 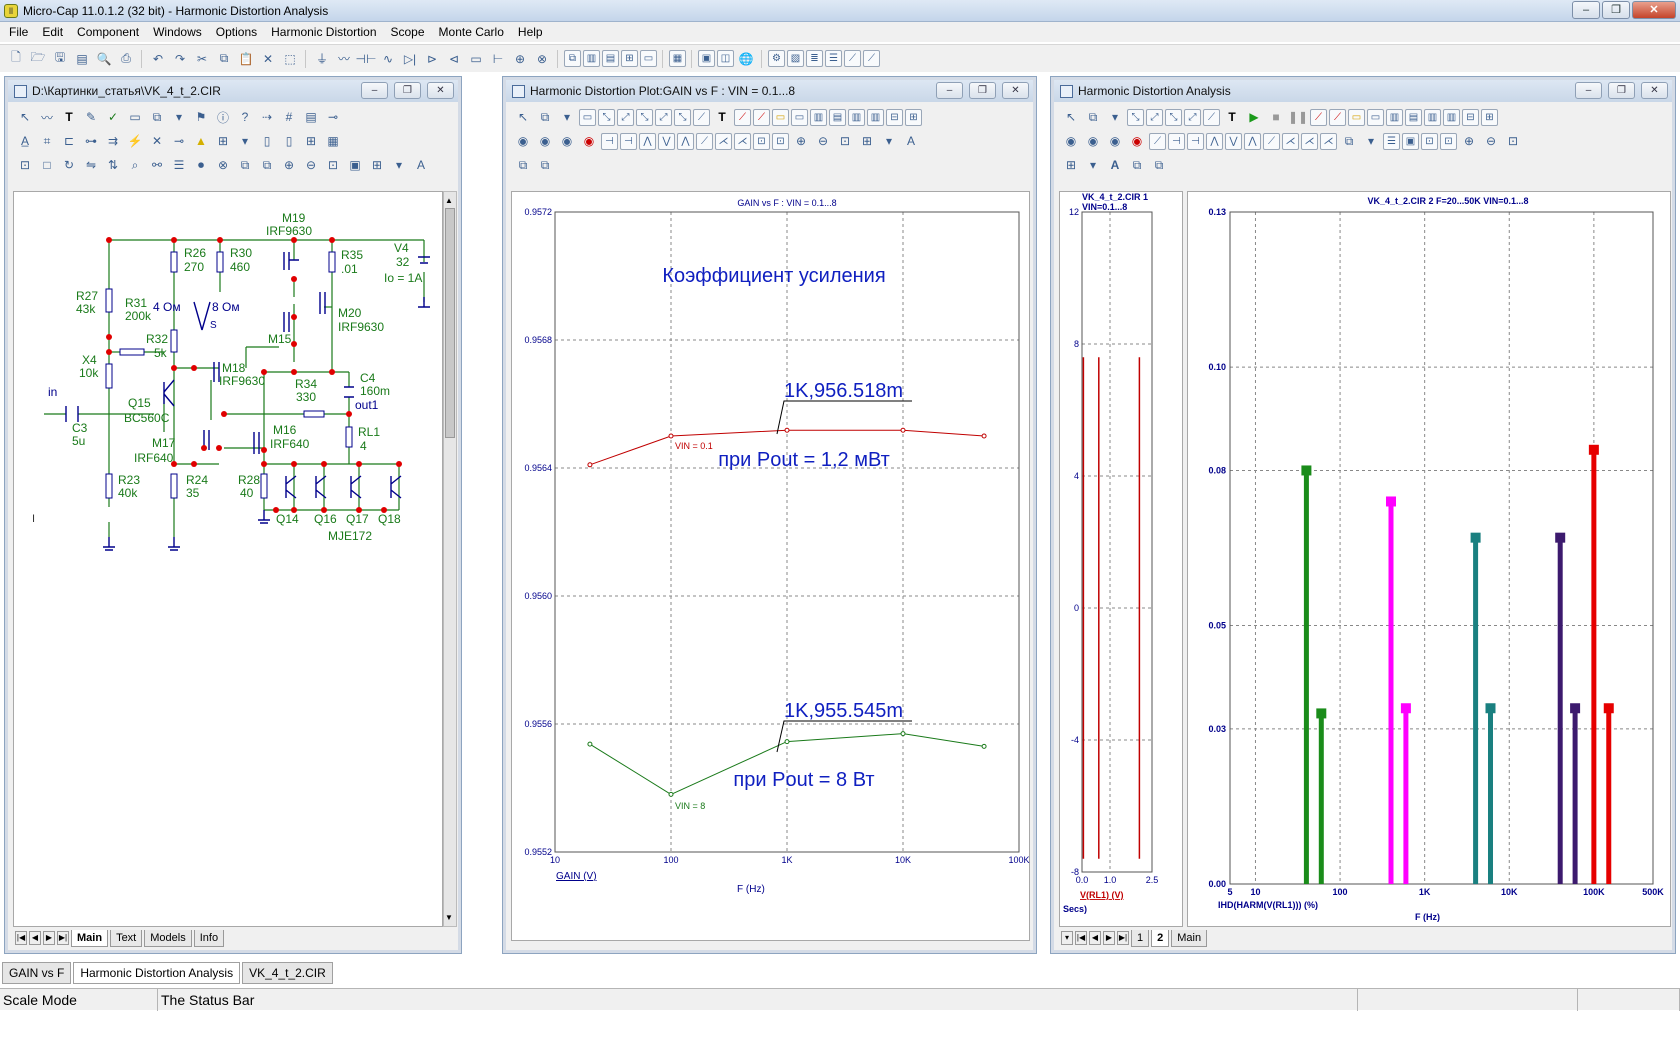 I want to click on minimize-button: –, so click(x=1586, y=10).